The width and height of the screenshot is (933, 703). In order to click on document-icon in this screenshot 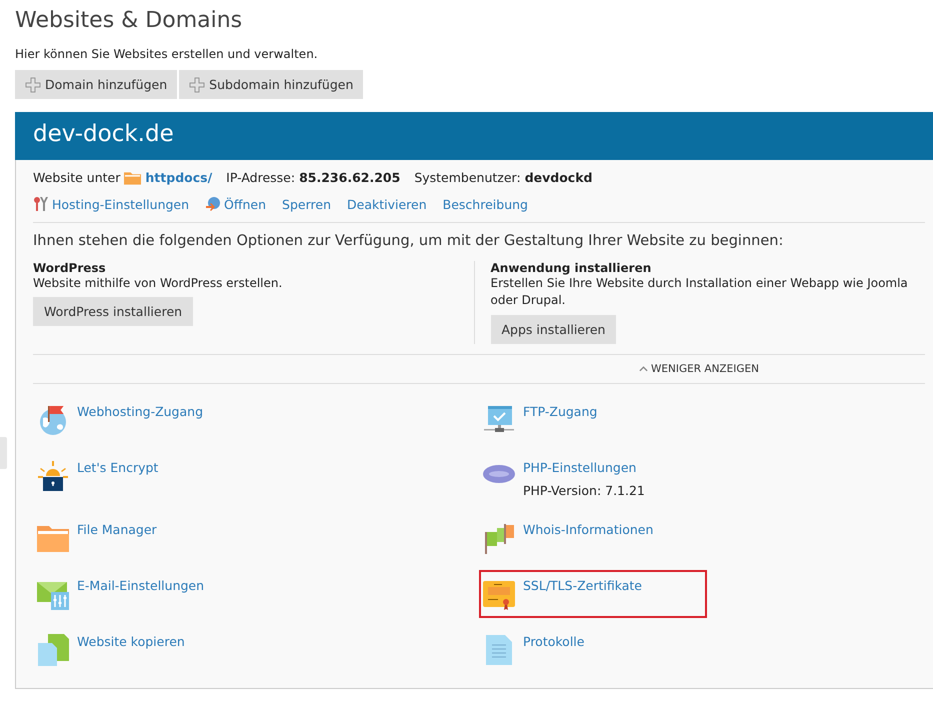, I will do `click(499, 650)`.